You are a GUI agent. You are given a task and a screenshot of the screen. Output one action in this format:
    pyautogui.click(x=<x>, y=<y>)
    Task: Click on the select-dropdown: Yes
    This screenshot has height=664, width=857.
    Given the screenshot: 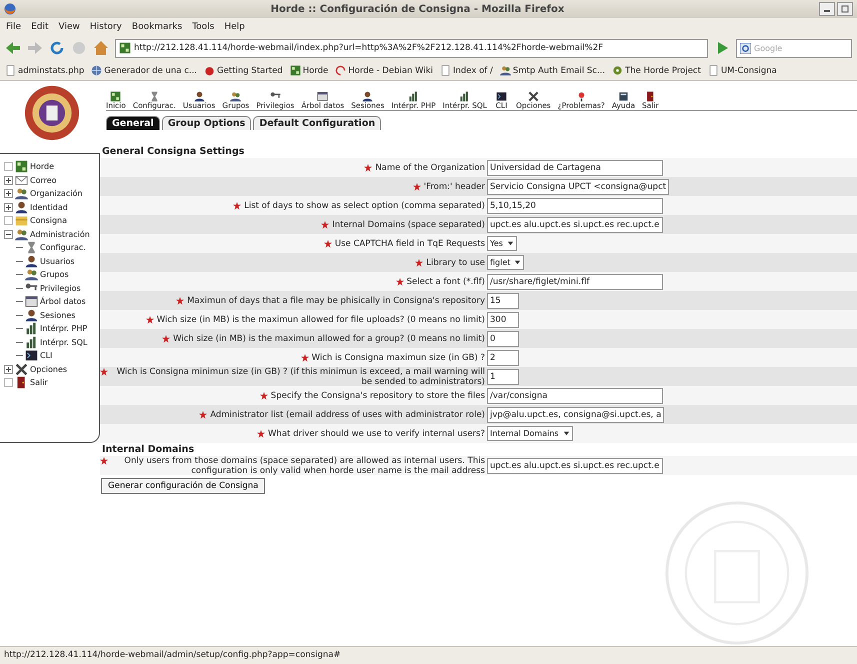 What is the action you would take?
    pyautogui.click(x=502, y=243)
    